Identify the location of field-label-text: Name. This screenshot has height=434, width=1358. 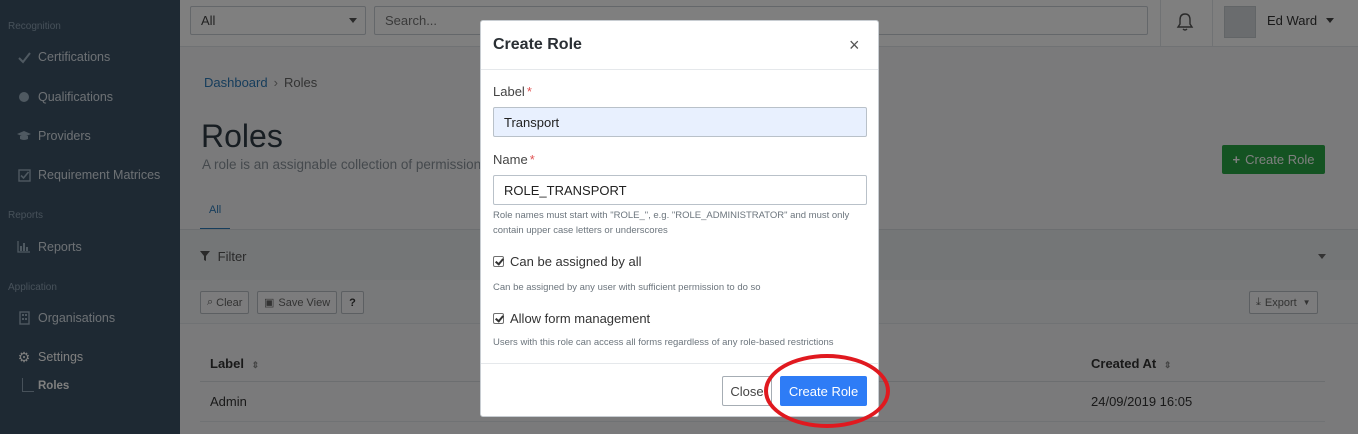
(510, 159).